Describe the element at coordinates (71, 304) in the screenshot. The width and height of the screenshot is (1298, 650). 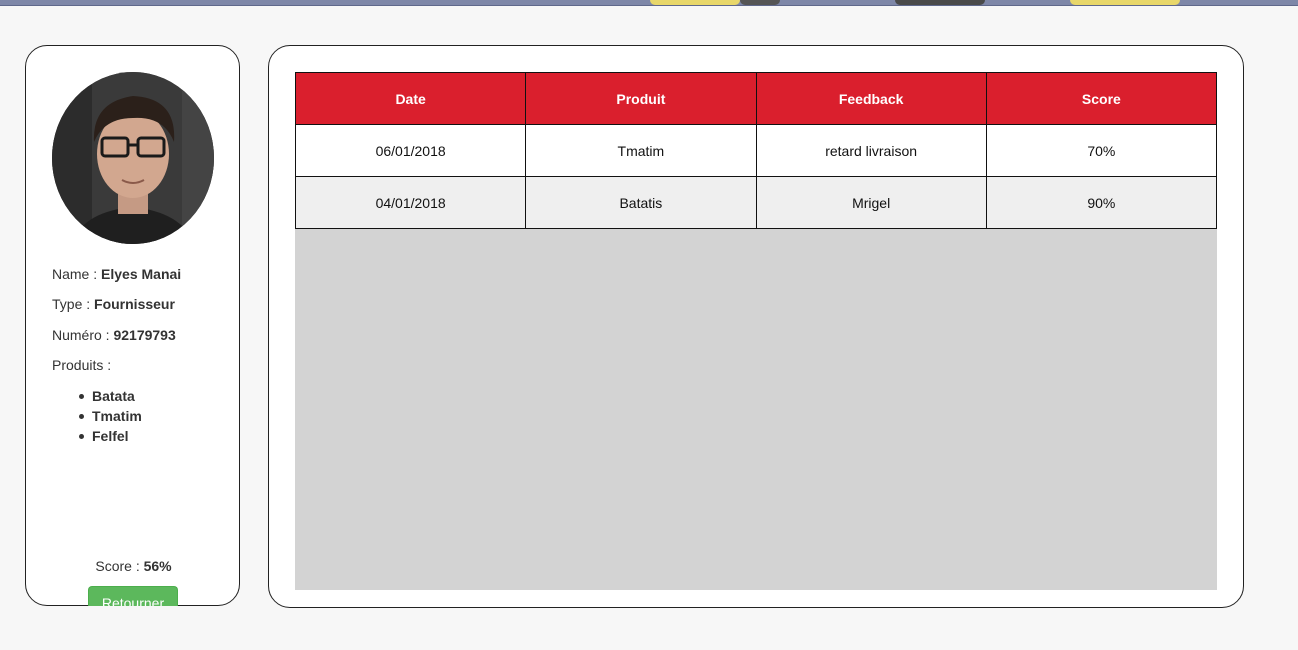
I see `type-label: Type :` at that location.